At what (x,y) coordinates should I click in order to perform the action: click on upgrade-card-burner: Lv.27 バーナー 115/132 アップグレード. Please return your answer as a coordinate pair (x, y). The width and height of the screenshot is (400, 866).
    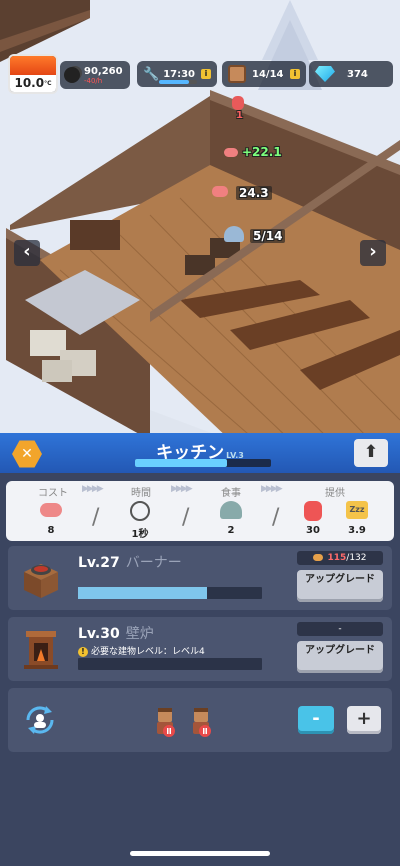
    Looking at the image, I should click on (200, 578).